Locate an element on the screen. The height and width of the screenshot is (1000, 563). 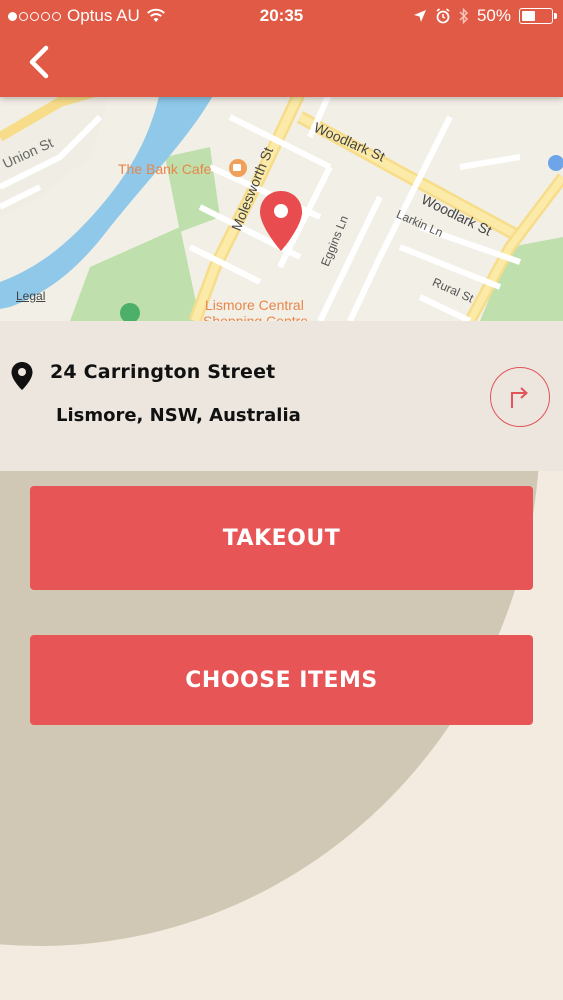
location-pin-icon is located at coordinates (22, 376).